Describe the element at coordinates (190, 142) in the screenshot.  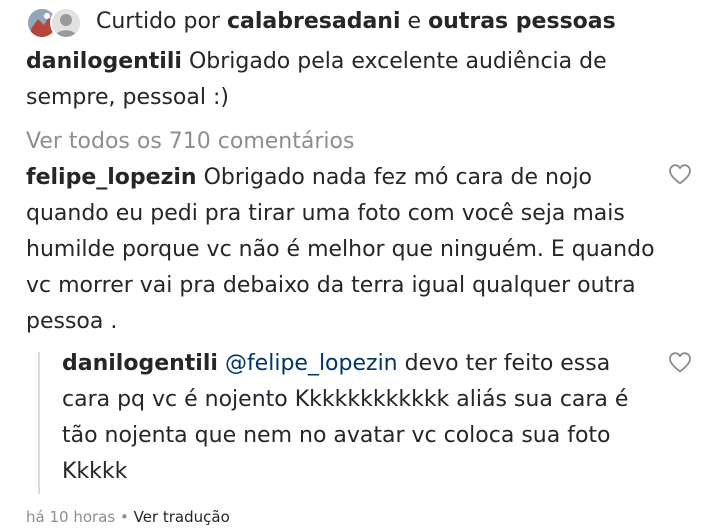
I see `view-all-comments-link: Ver todos os 710 comentários` at that location.